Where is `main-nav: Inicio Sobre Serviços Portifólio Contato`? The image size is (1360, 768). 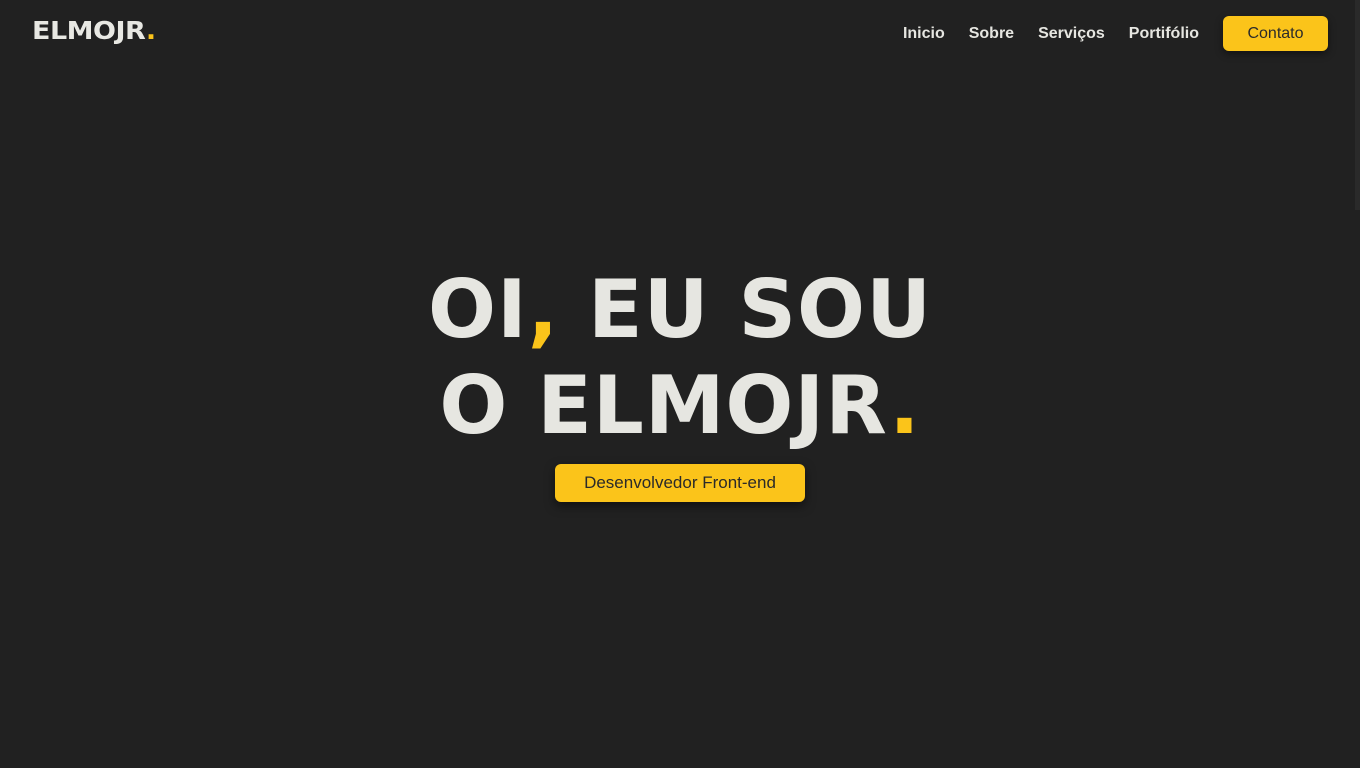 main-nav: Inicio Sobre Serviços Portifólio Contato is located at coordinates (1115, 33).